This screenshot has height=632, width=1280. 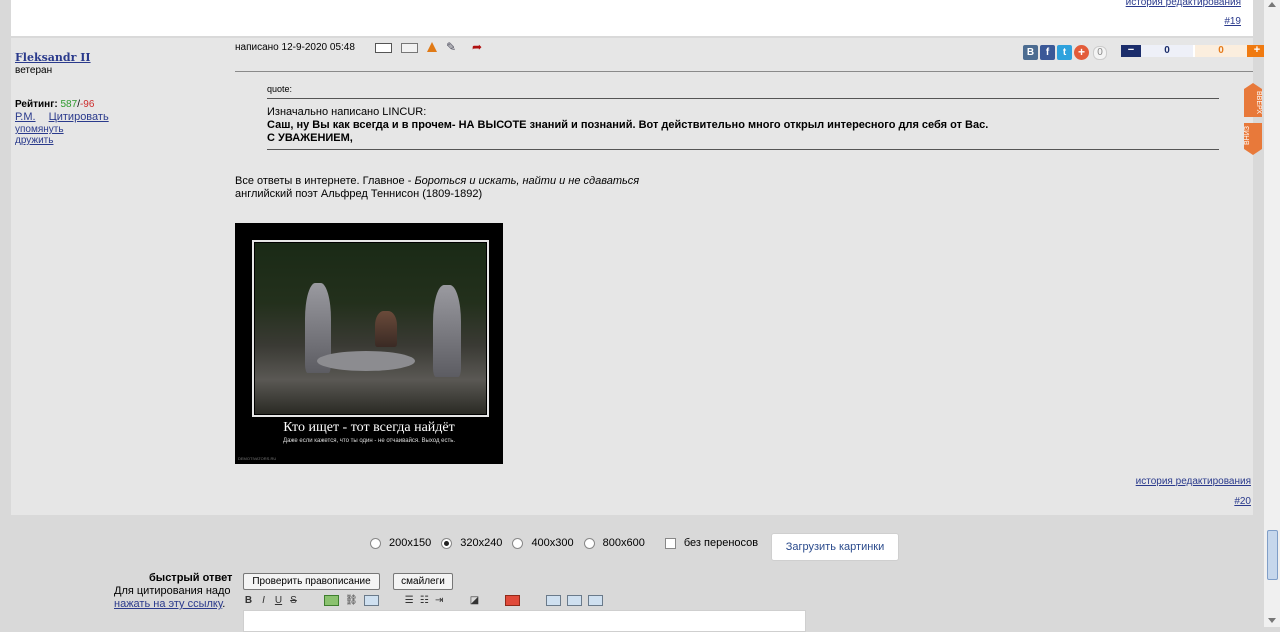 What do you see at coordinates (1167, 51) in the screenshot?
I see `vote-down-count: 0` at bounding box center [1167, 51].